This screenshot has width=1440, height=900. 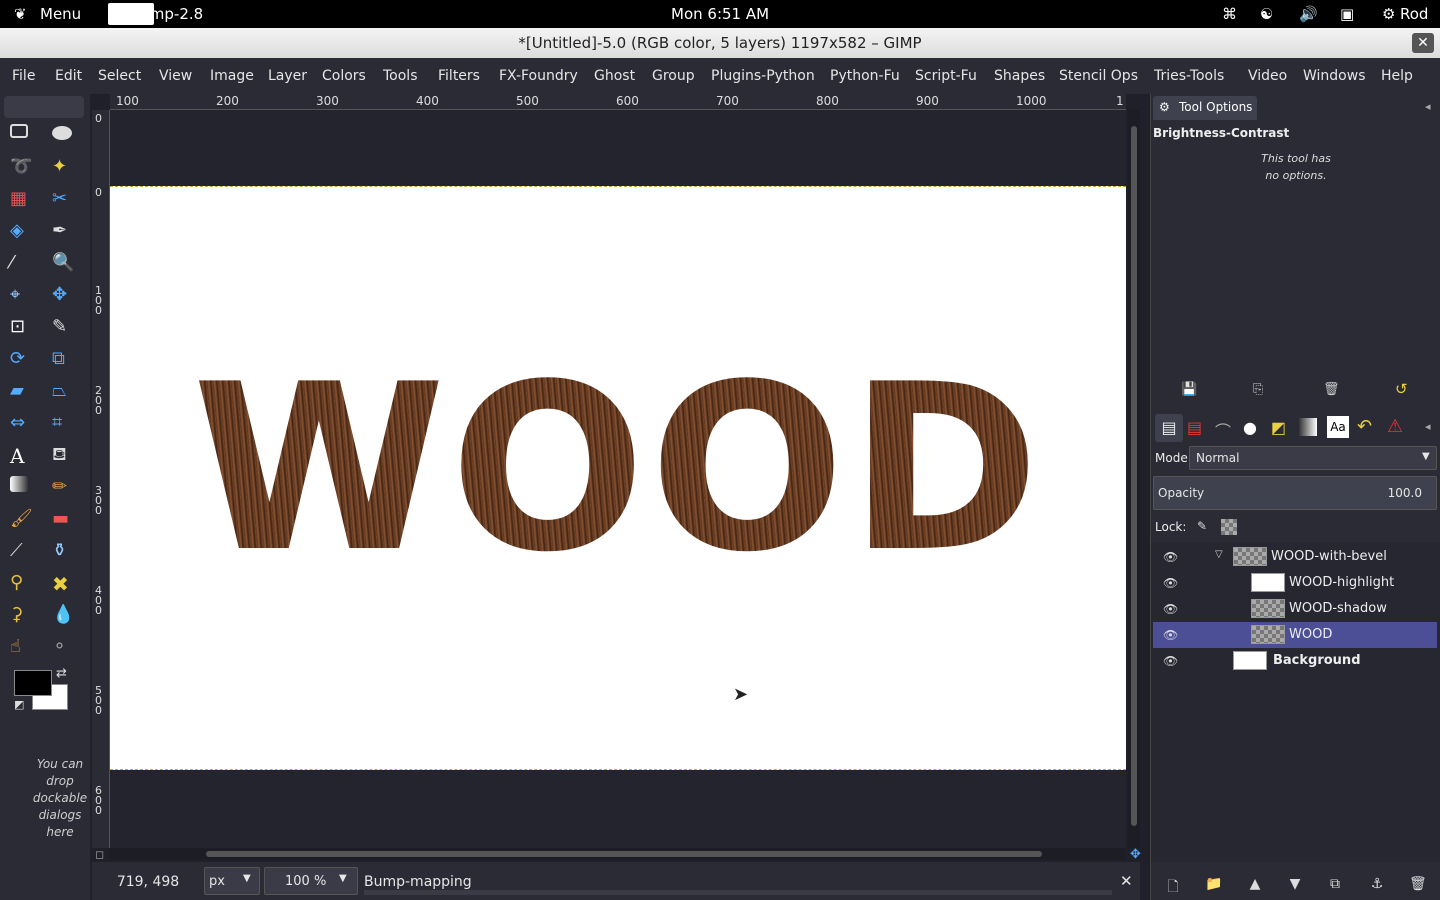 I want to click on tab-error-console-icon: ⚠, so click(x=1395, y=426).